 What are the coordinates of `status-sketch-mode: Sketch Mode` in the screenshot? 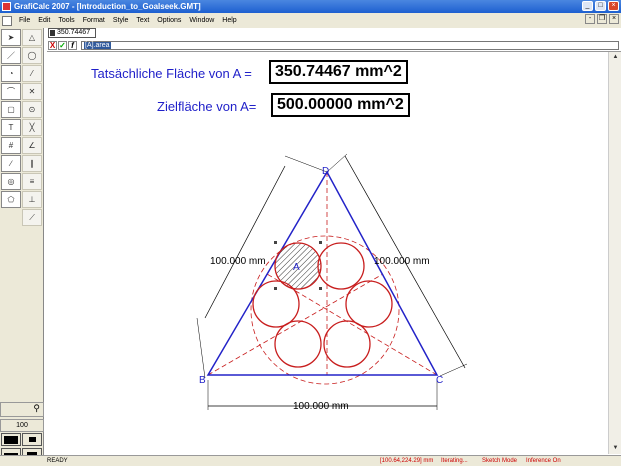 It's located at (500, 461).